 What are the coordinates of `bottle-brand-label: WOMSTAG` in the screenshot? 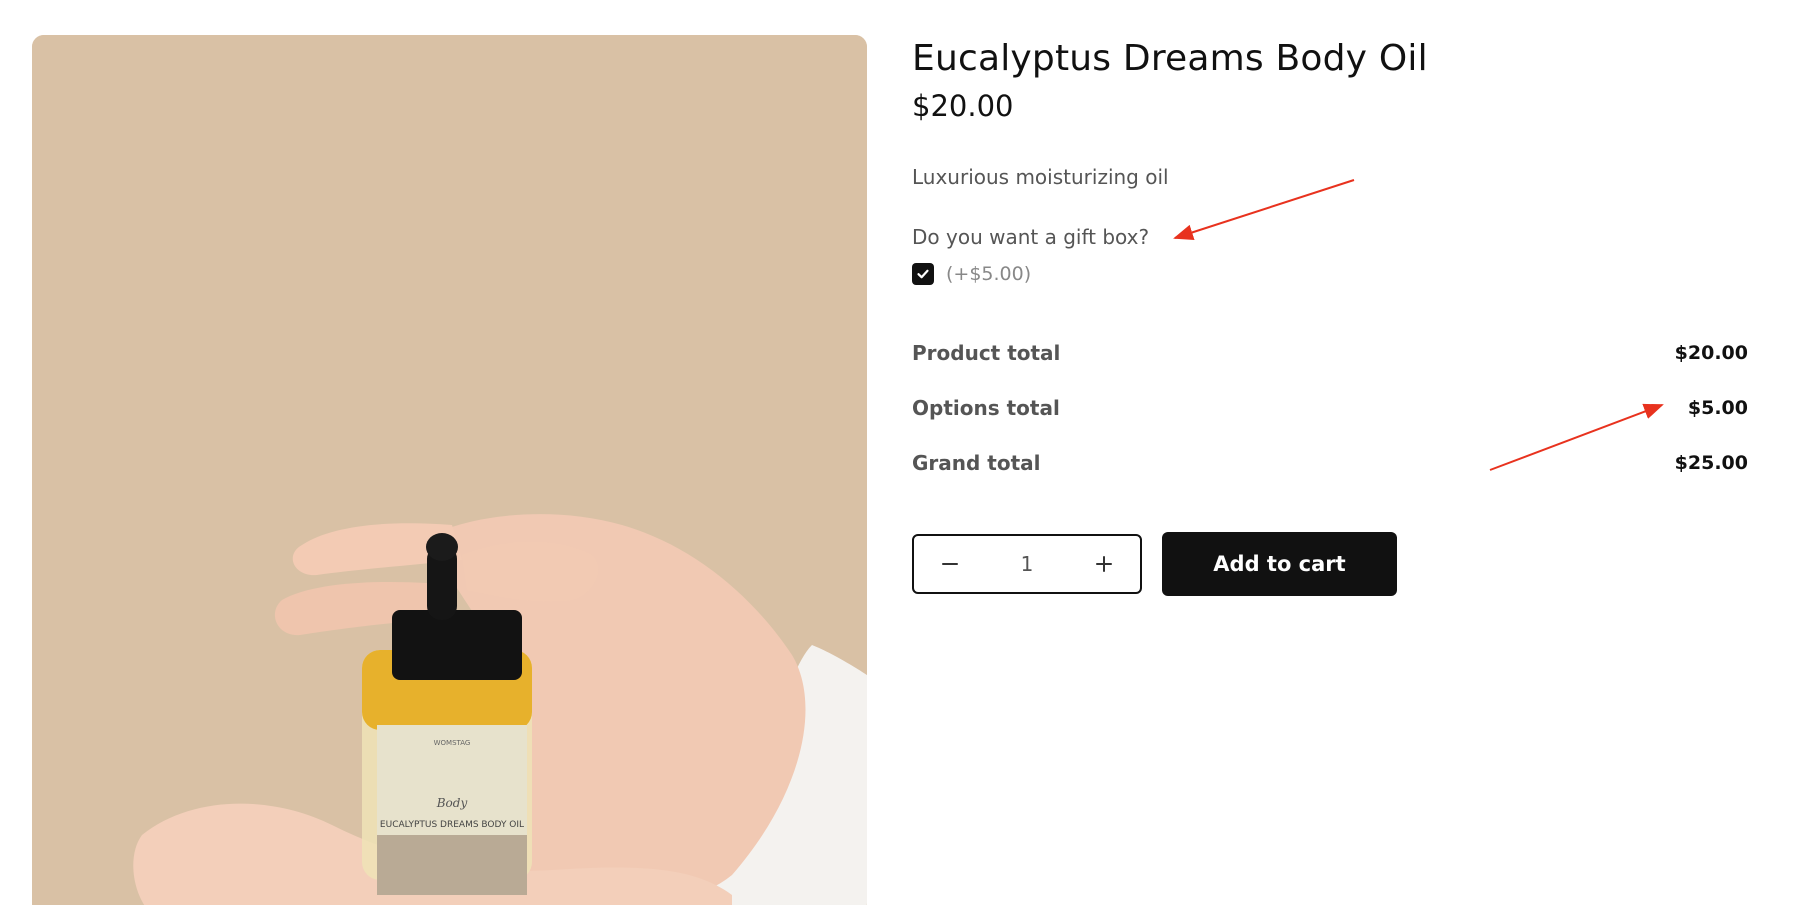 It's located at (452, 743).